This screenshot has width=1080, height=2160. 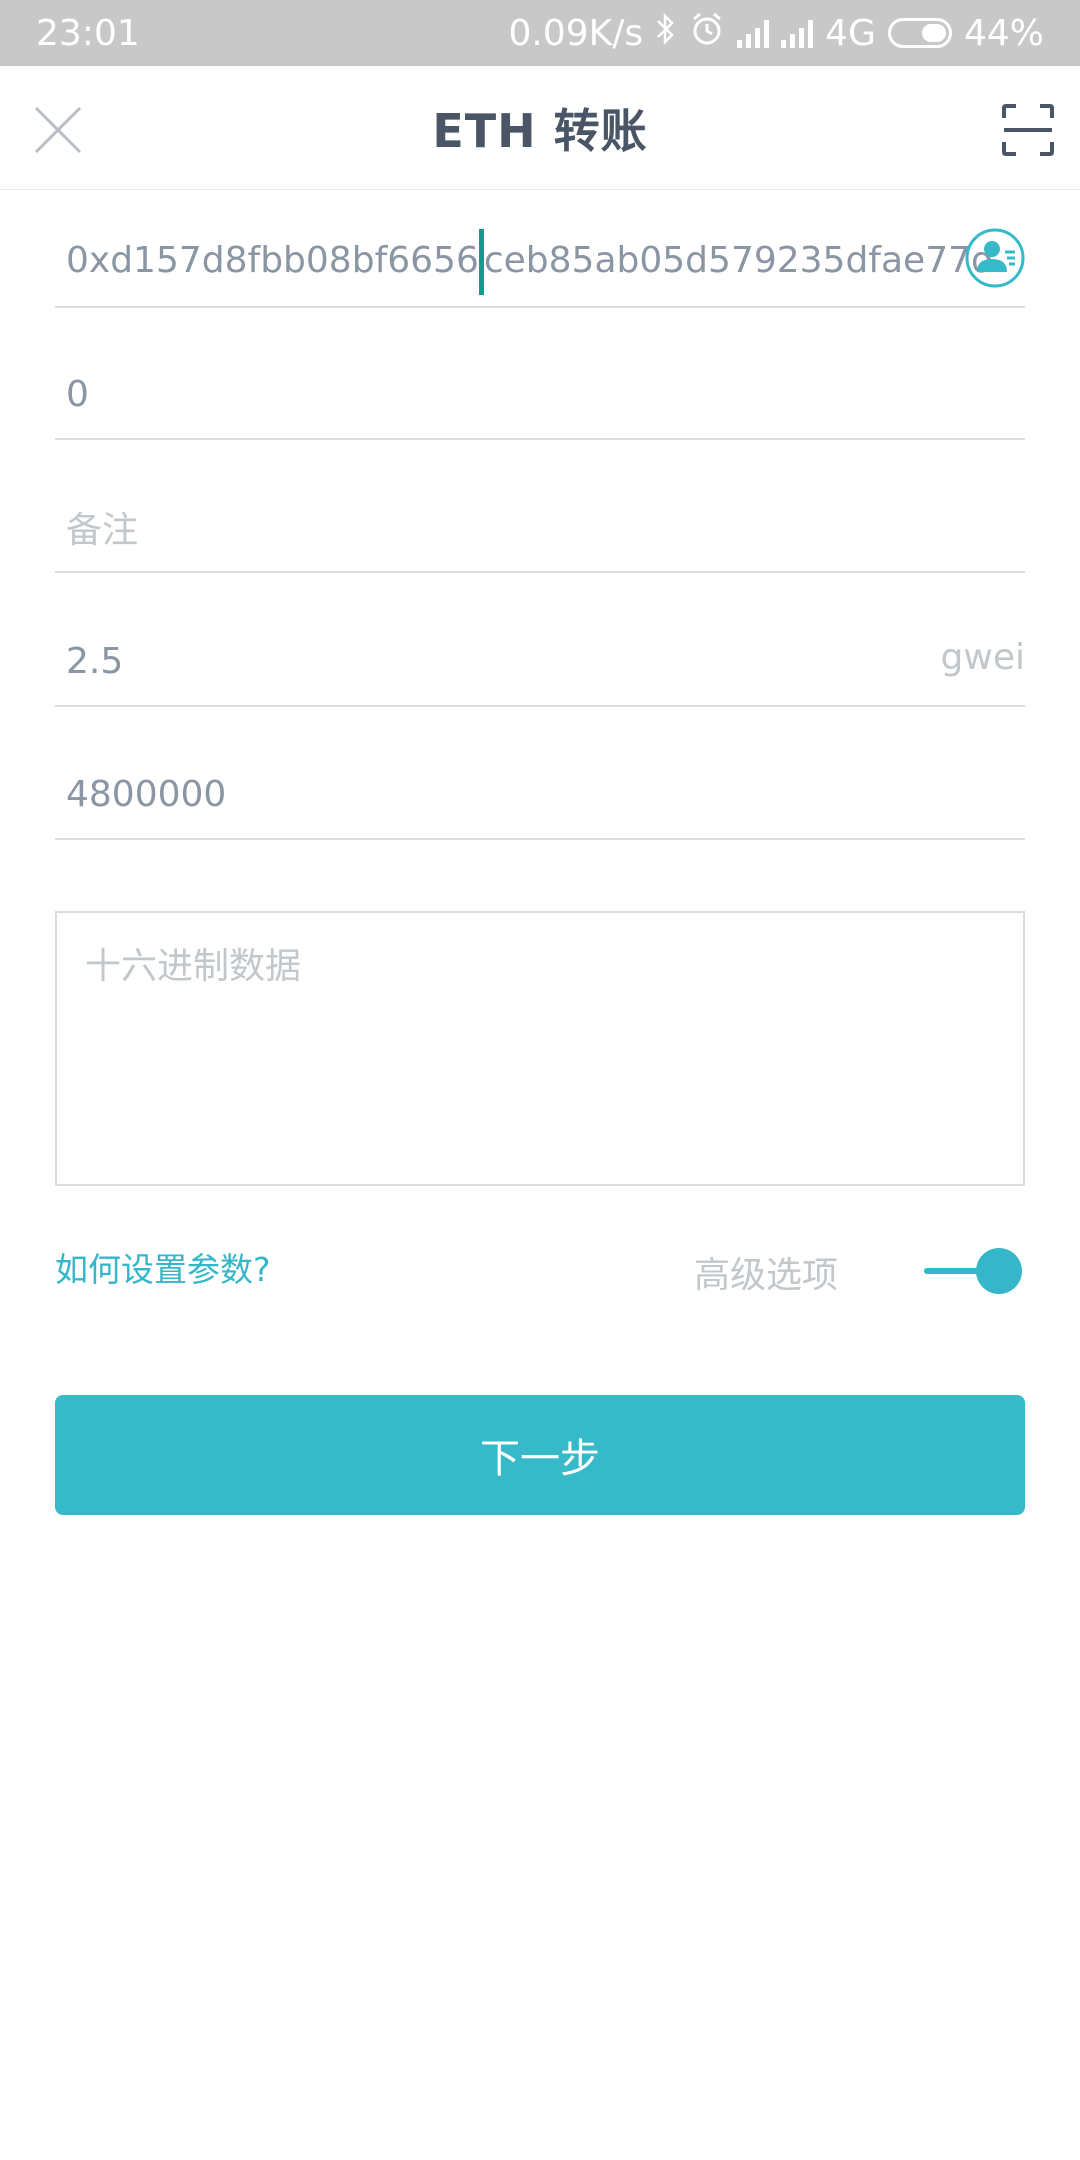 What do you see at coordinates (540, 1048) in the screenshot?
I see `hex-data-input: 十六进制数据` at bounding box center [540, 1048].